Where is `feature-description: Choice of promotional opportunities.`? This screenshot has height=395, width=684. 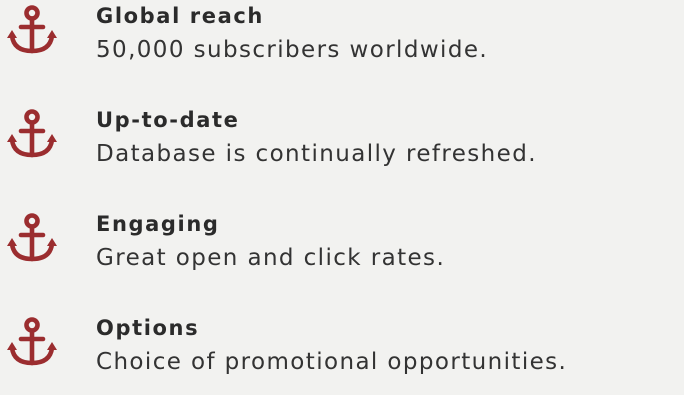
feature-description: Choice of promotional opportunities. is located at coordinates (332, 362).